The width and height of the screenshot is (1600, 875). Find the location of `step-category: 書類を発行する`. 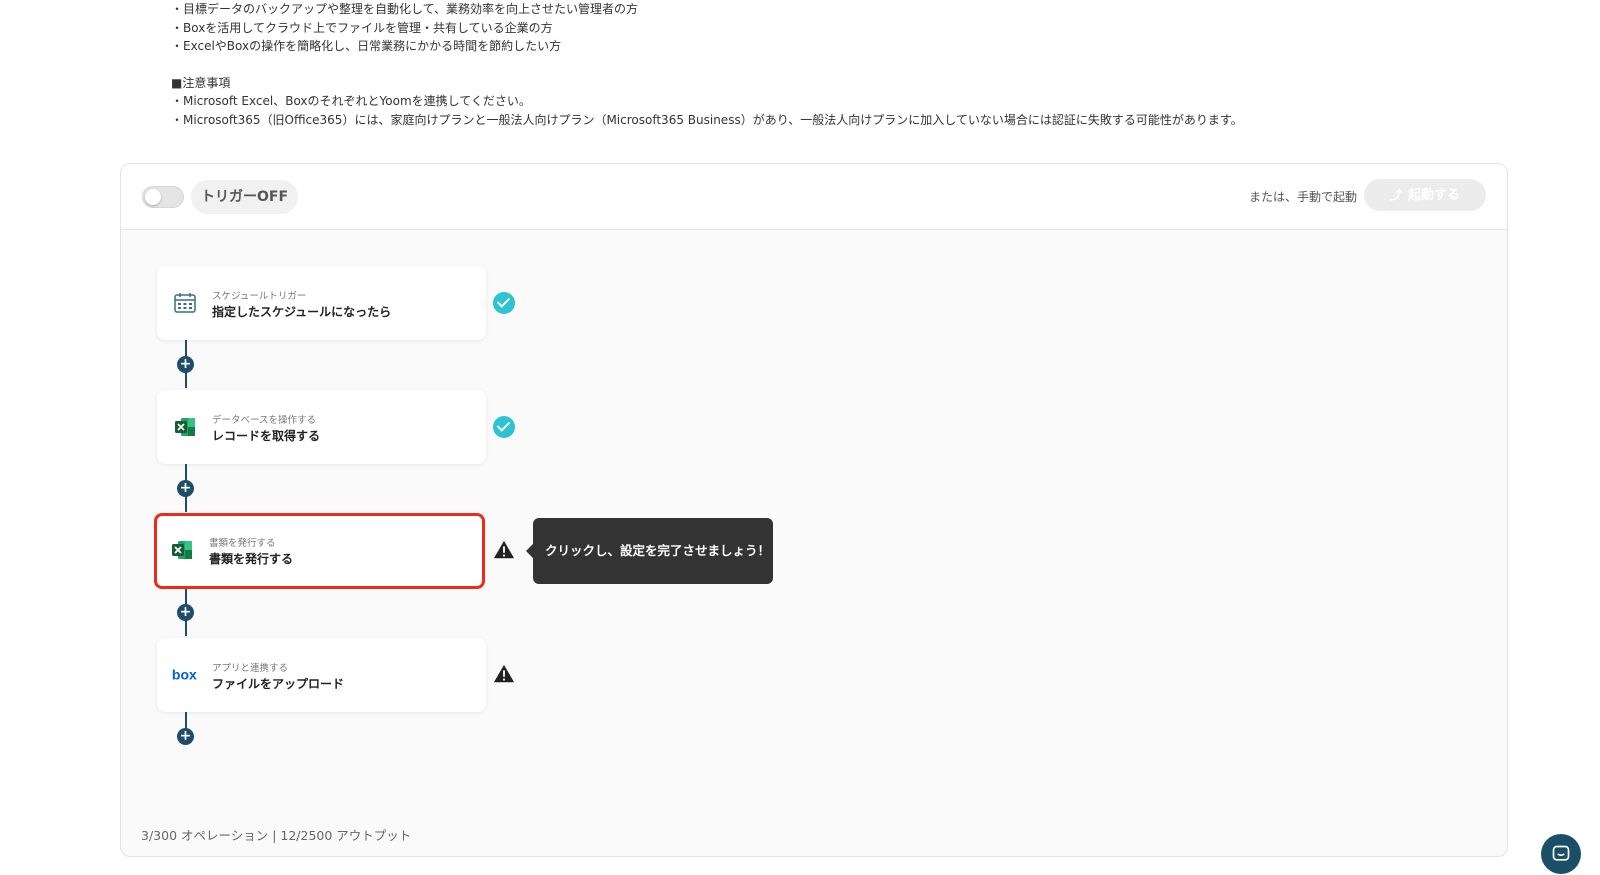

step-category: 書類を発行する is located at coordinates (242, 543).